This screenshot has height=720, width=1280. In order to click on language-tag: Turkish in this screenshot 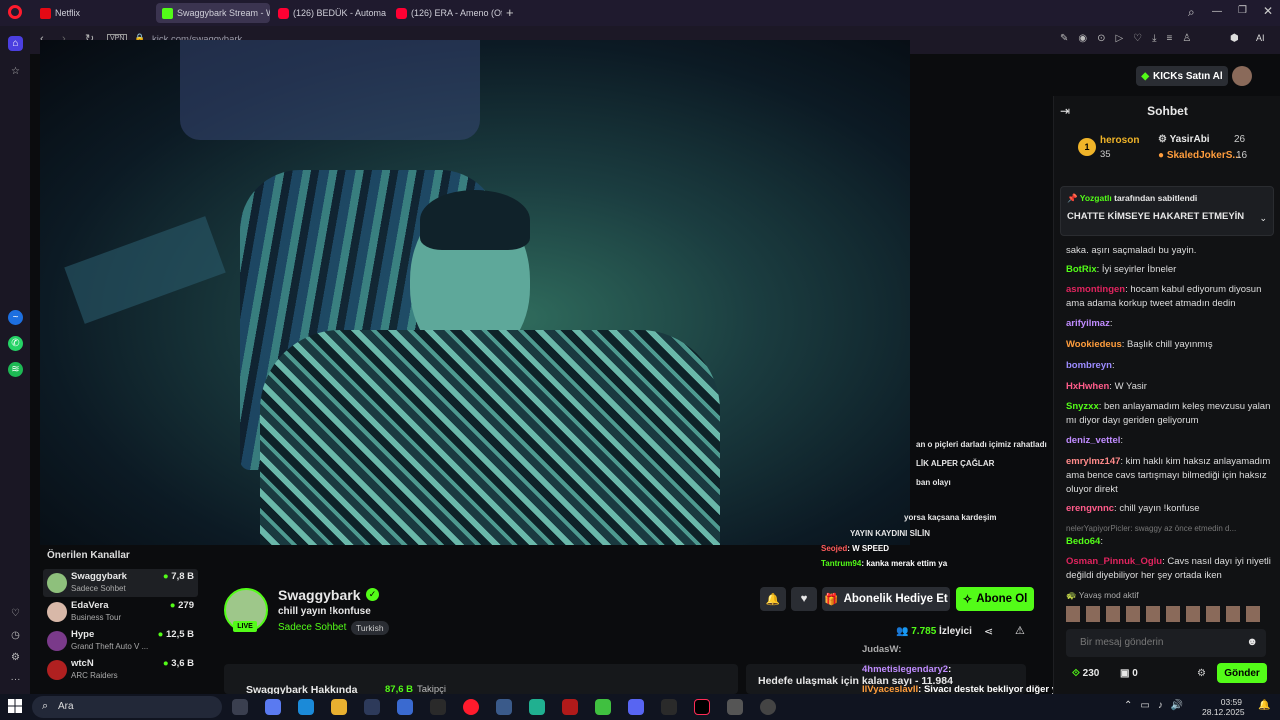, I will do `click(370, 628)`.